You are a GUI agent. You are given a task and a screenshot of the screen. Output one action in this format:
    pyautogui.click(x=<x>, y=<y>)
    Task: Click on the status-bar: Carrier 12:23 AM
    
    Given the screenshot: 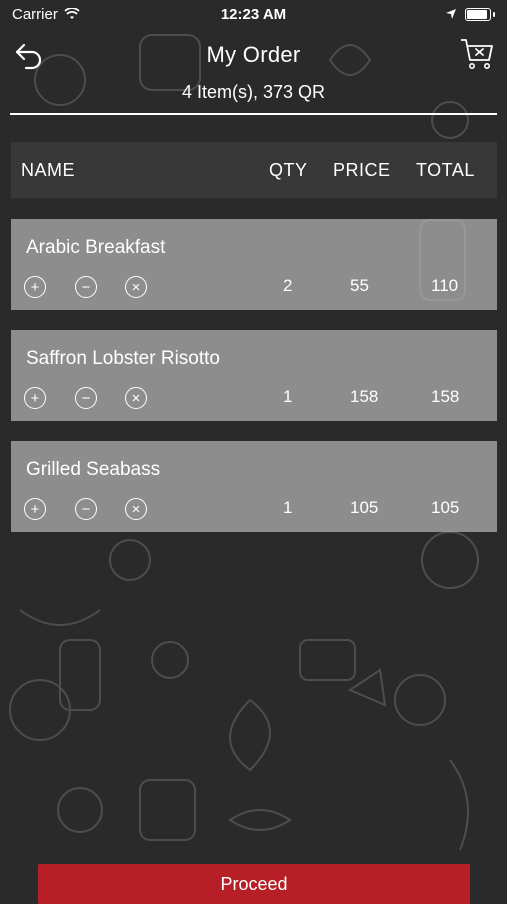 What is the action you would take?
    pyautogui.click(x=253, y=14)
    